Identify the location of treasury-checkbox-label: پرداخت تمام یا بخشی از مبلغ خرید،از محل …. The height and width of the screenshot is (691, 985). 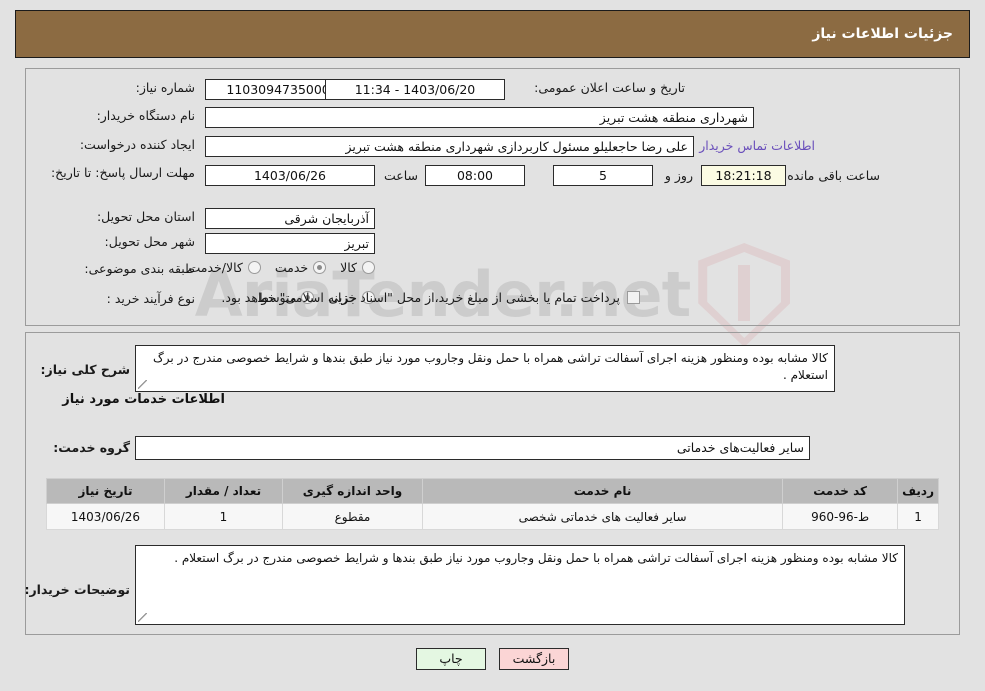
(420, 297).